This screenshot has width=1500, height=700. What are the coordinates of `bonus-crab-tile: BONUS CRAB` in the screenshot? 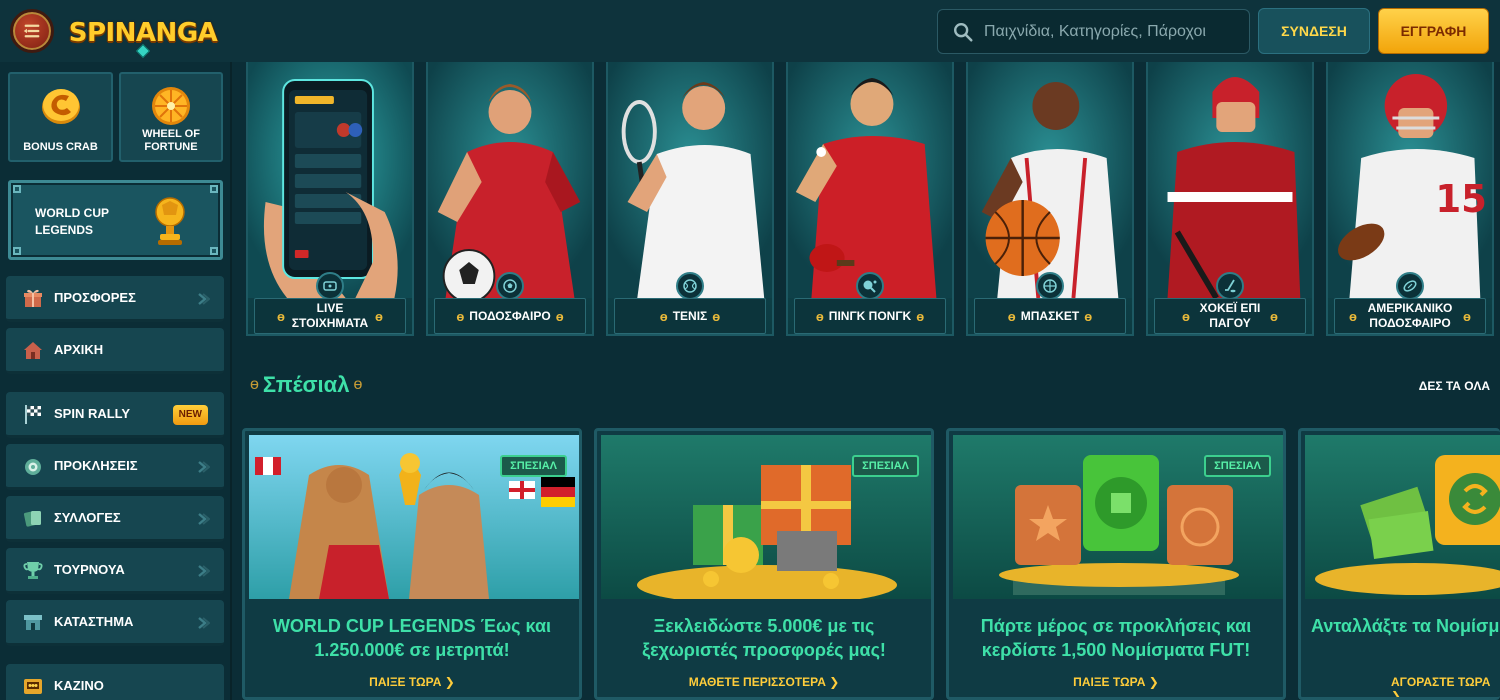 It's located at (60, 117).